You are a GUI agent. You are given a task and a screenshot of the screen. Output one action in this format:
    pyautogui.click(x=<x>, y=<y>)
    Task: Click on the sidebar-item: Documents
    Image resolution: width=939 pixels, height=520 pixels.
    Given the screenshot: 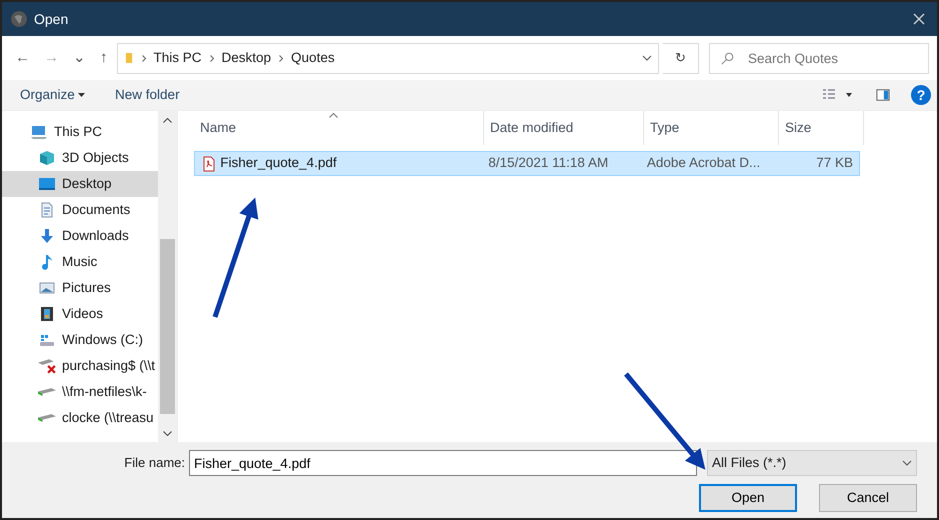 What is the action you would take?
    pyautogui.click(x=80, y=210)
    